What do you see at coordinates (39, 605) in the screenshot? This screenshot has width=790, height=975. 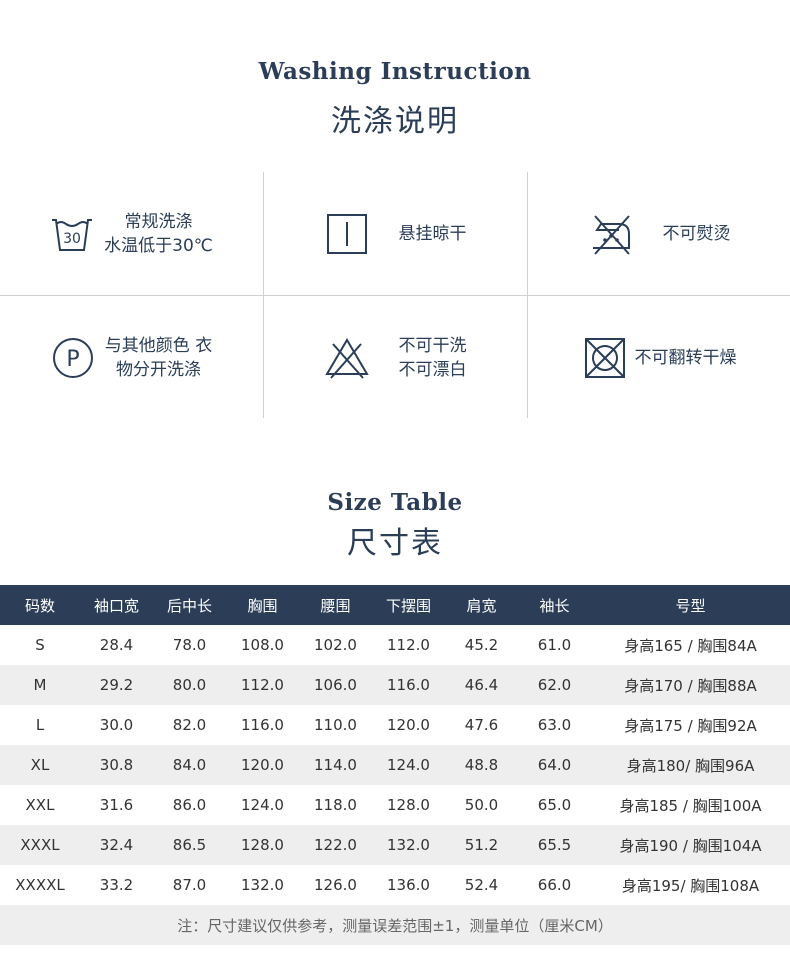 I see `header-cell: 码数` at bounding box center [39, 605].